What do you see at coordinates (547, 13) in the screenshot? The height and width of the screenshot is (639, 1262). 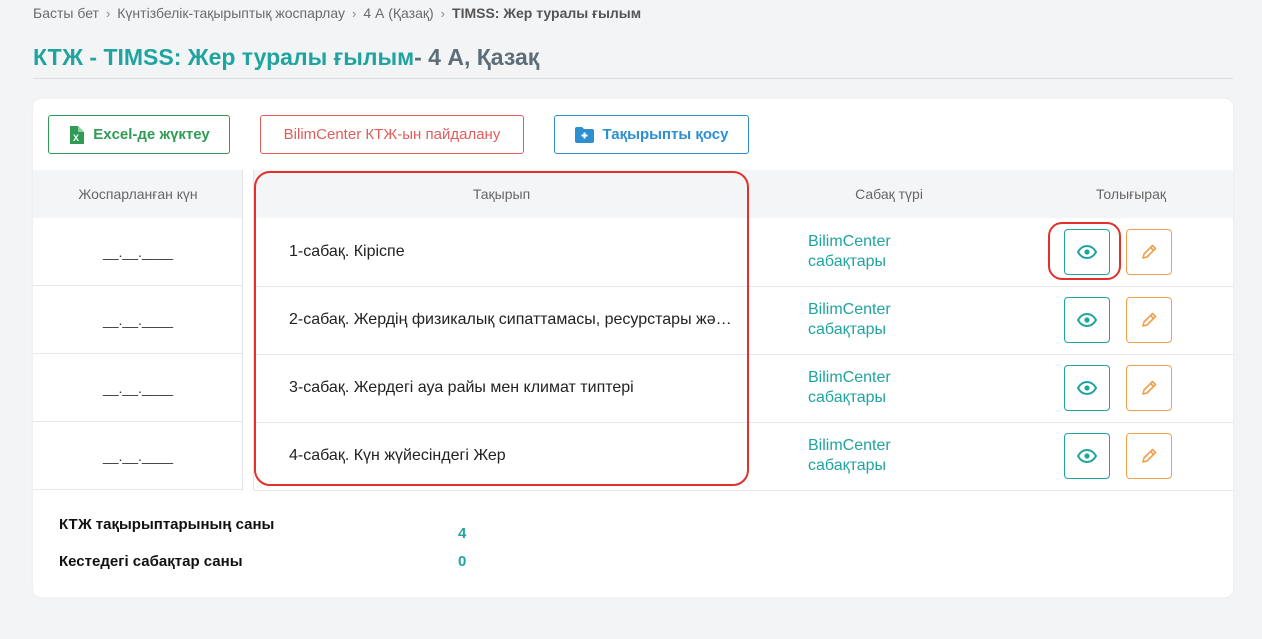 I see `breadcrumb-current: TIMSS: Жер туралы ғылым` at bounding box center [547, 13].